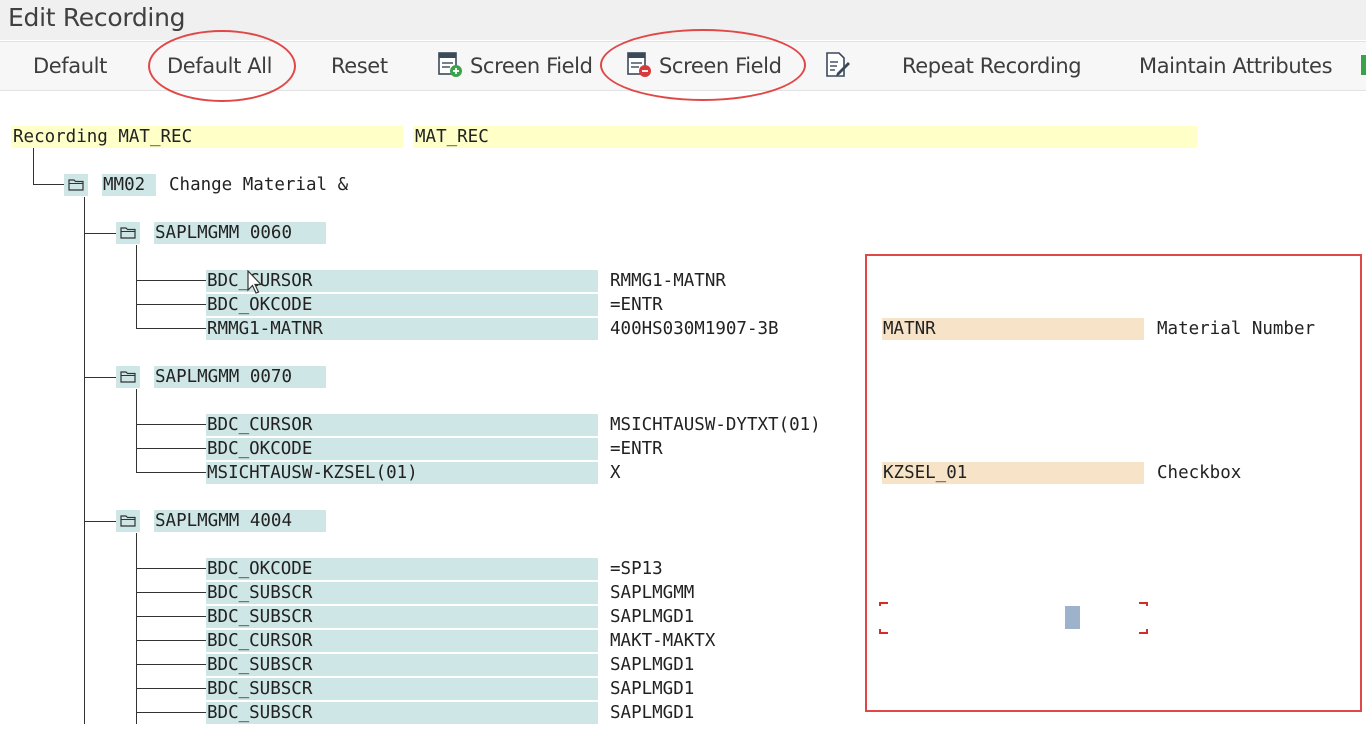 The image size is (1366, 744). I want to click on screen-field-add-button: Screen Field, so click(515, 66).